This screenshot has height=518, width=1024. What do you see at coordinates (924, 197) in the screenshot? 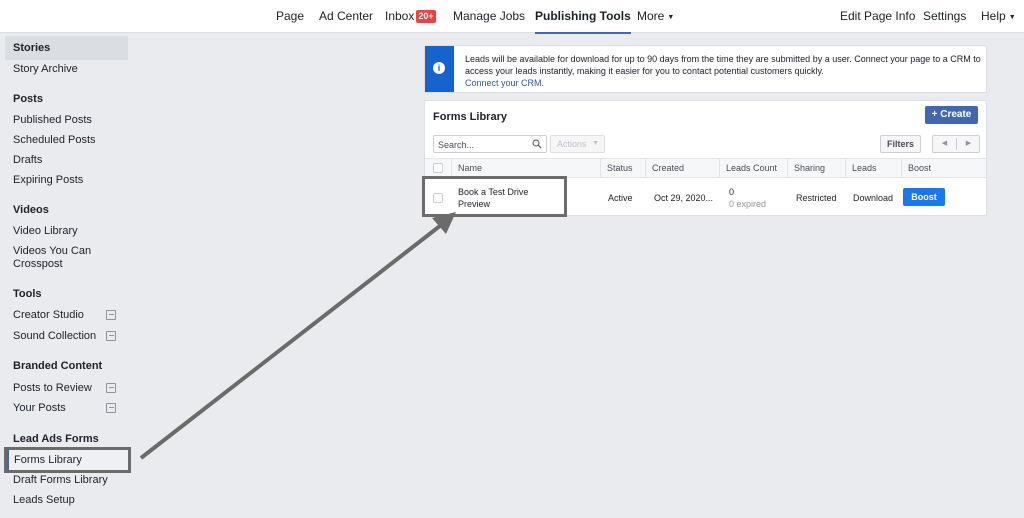
I see `boost-button: Boost` at bounding box center [924, 197].